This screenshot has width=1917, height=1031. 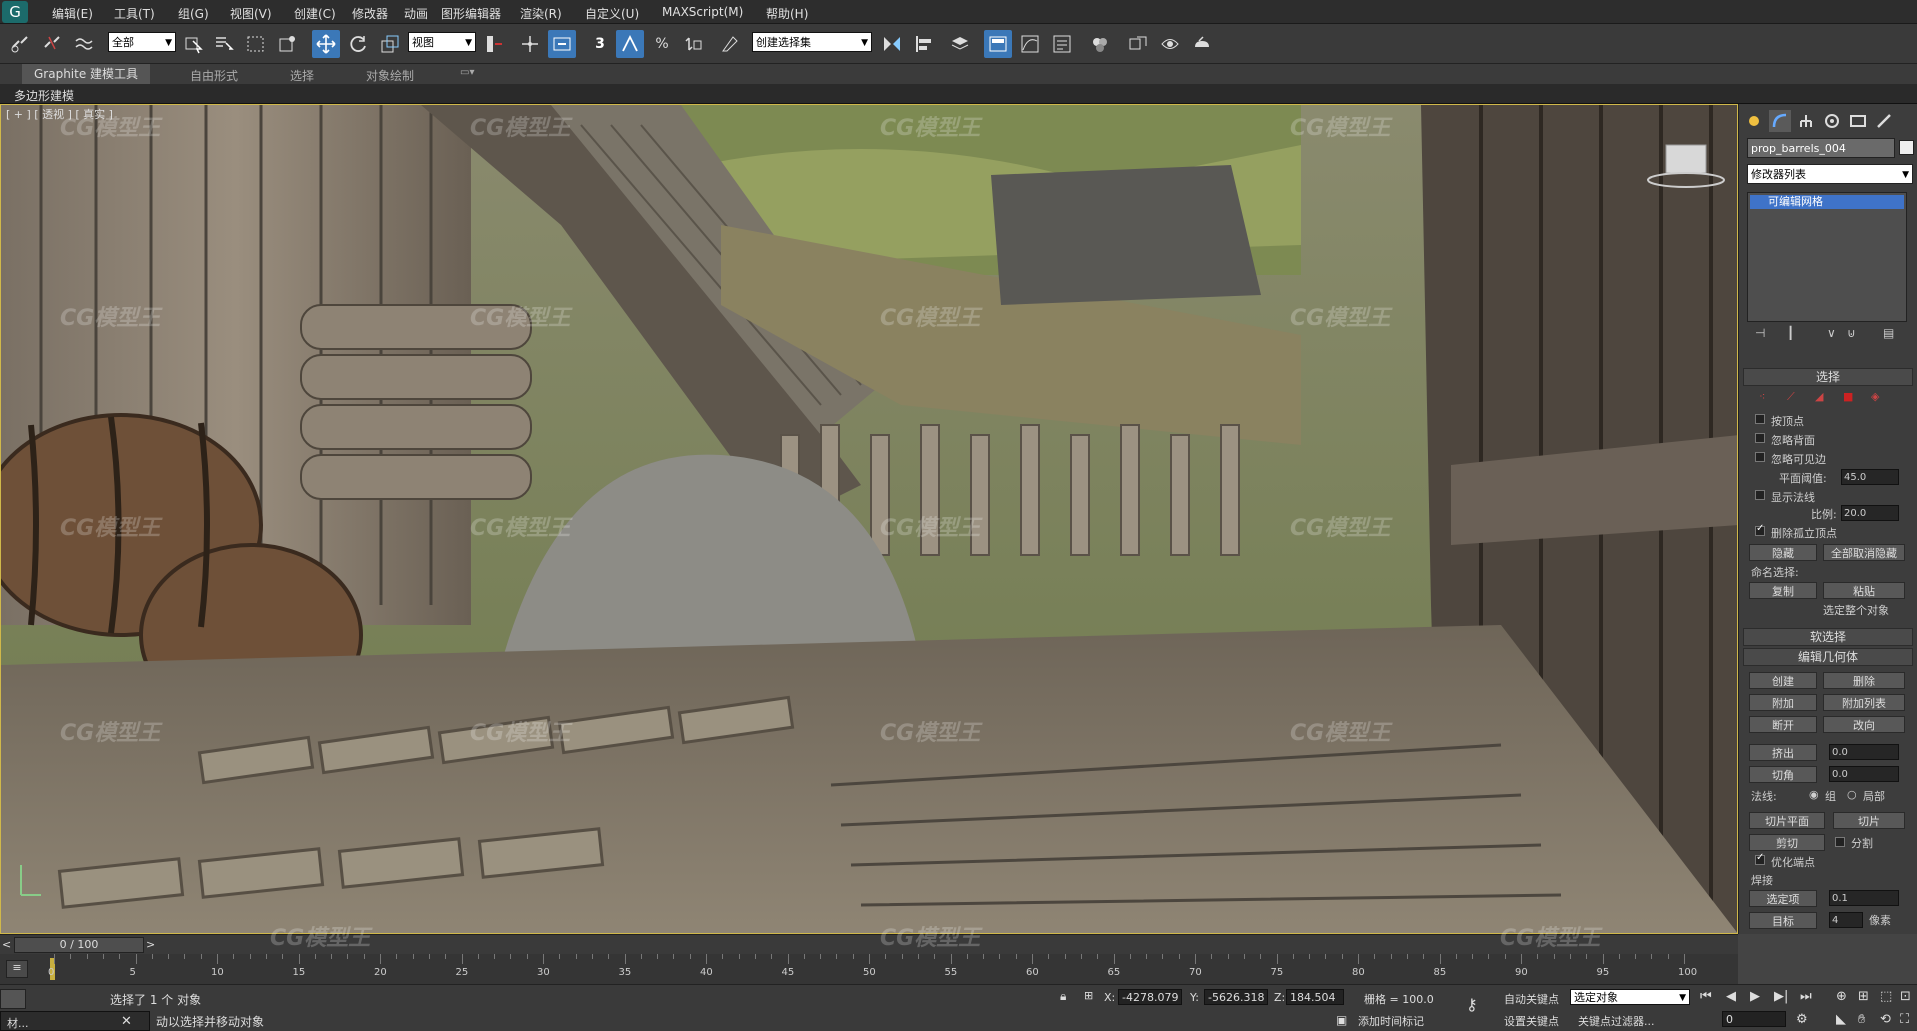 What do you see at coordinates (1832, 121) in the screenshot?
I see `motion-tab-icon` at bounding box center [1832, 121].